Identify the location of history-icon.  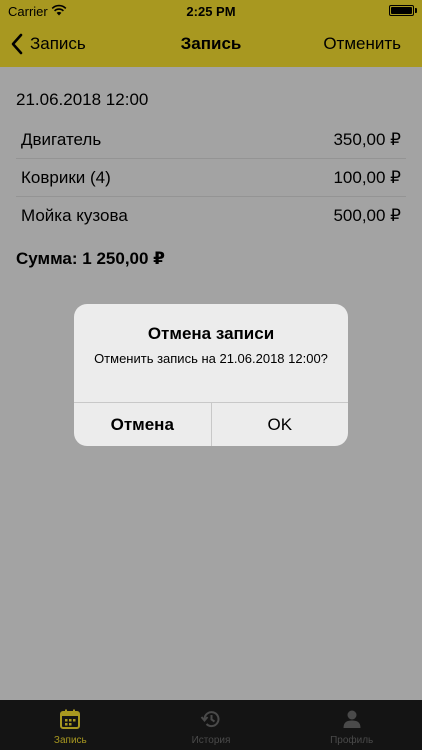
(210, 719).